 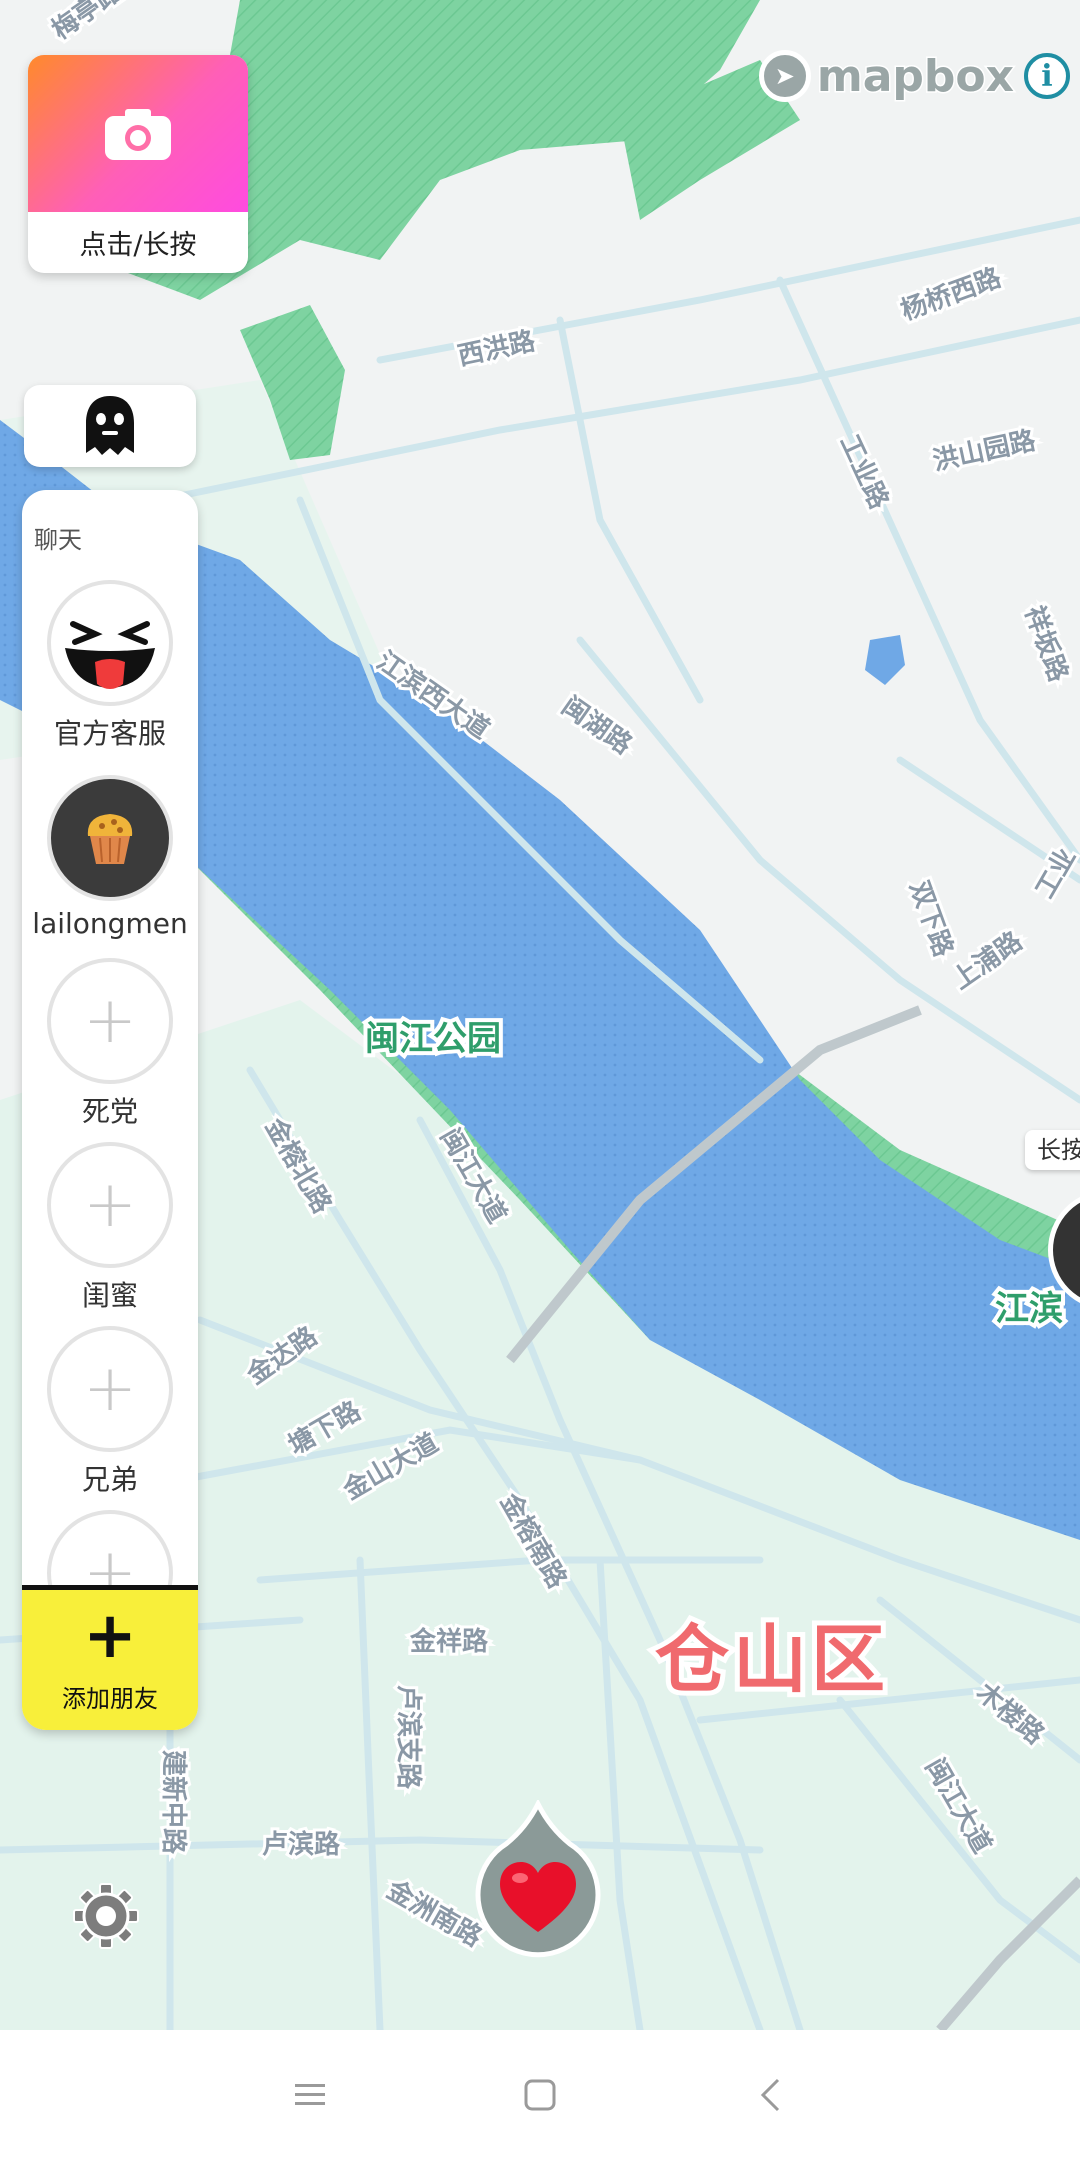 I want to click on map-attribution: ➤ mapbox i, so click(x=914, y=76).